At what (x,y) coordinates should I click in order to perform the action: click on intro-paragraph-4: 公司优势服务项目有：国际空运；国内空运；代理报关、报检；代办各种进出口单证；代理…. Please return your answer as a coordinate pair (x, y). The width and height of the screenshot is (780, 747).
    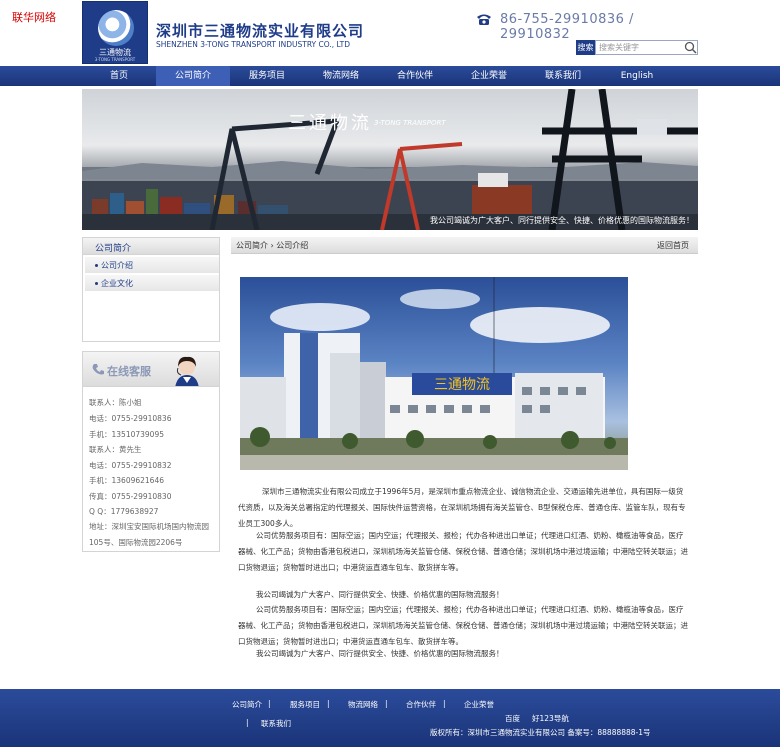
    Looking at the image, I should click on (463, 625).